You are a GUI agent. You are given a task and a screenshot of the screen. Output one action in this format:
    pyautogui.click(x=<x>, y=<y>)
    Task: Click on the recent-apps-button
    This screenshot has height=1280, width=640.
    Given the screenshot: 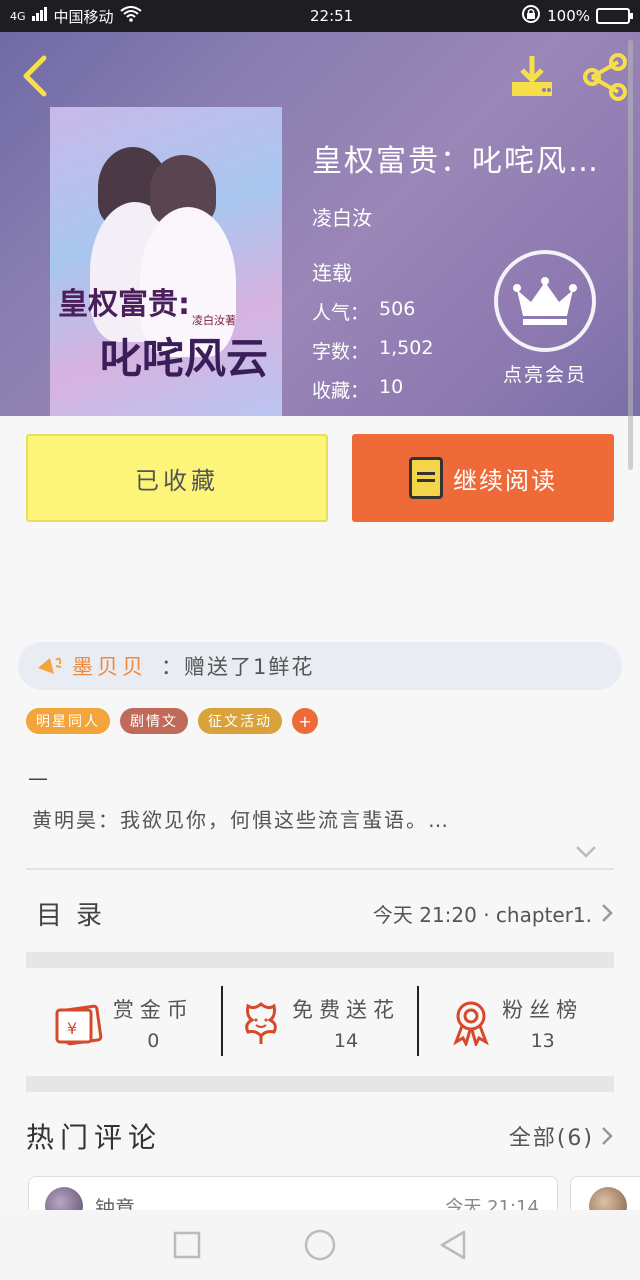 What is the action you would take?
    pyautogui.click(x=187, y=1245)
    